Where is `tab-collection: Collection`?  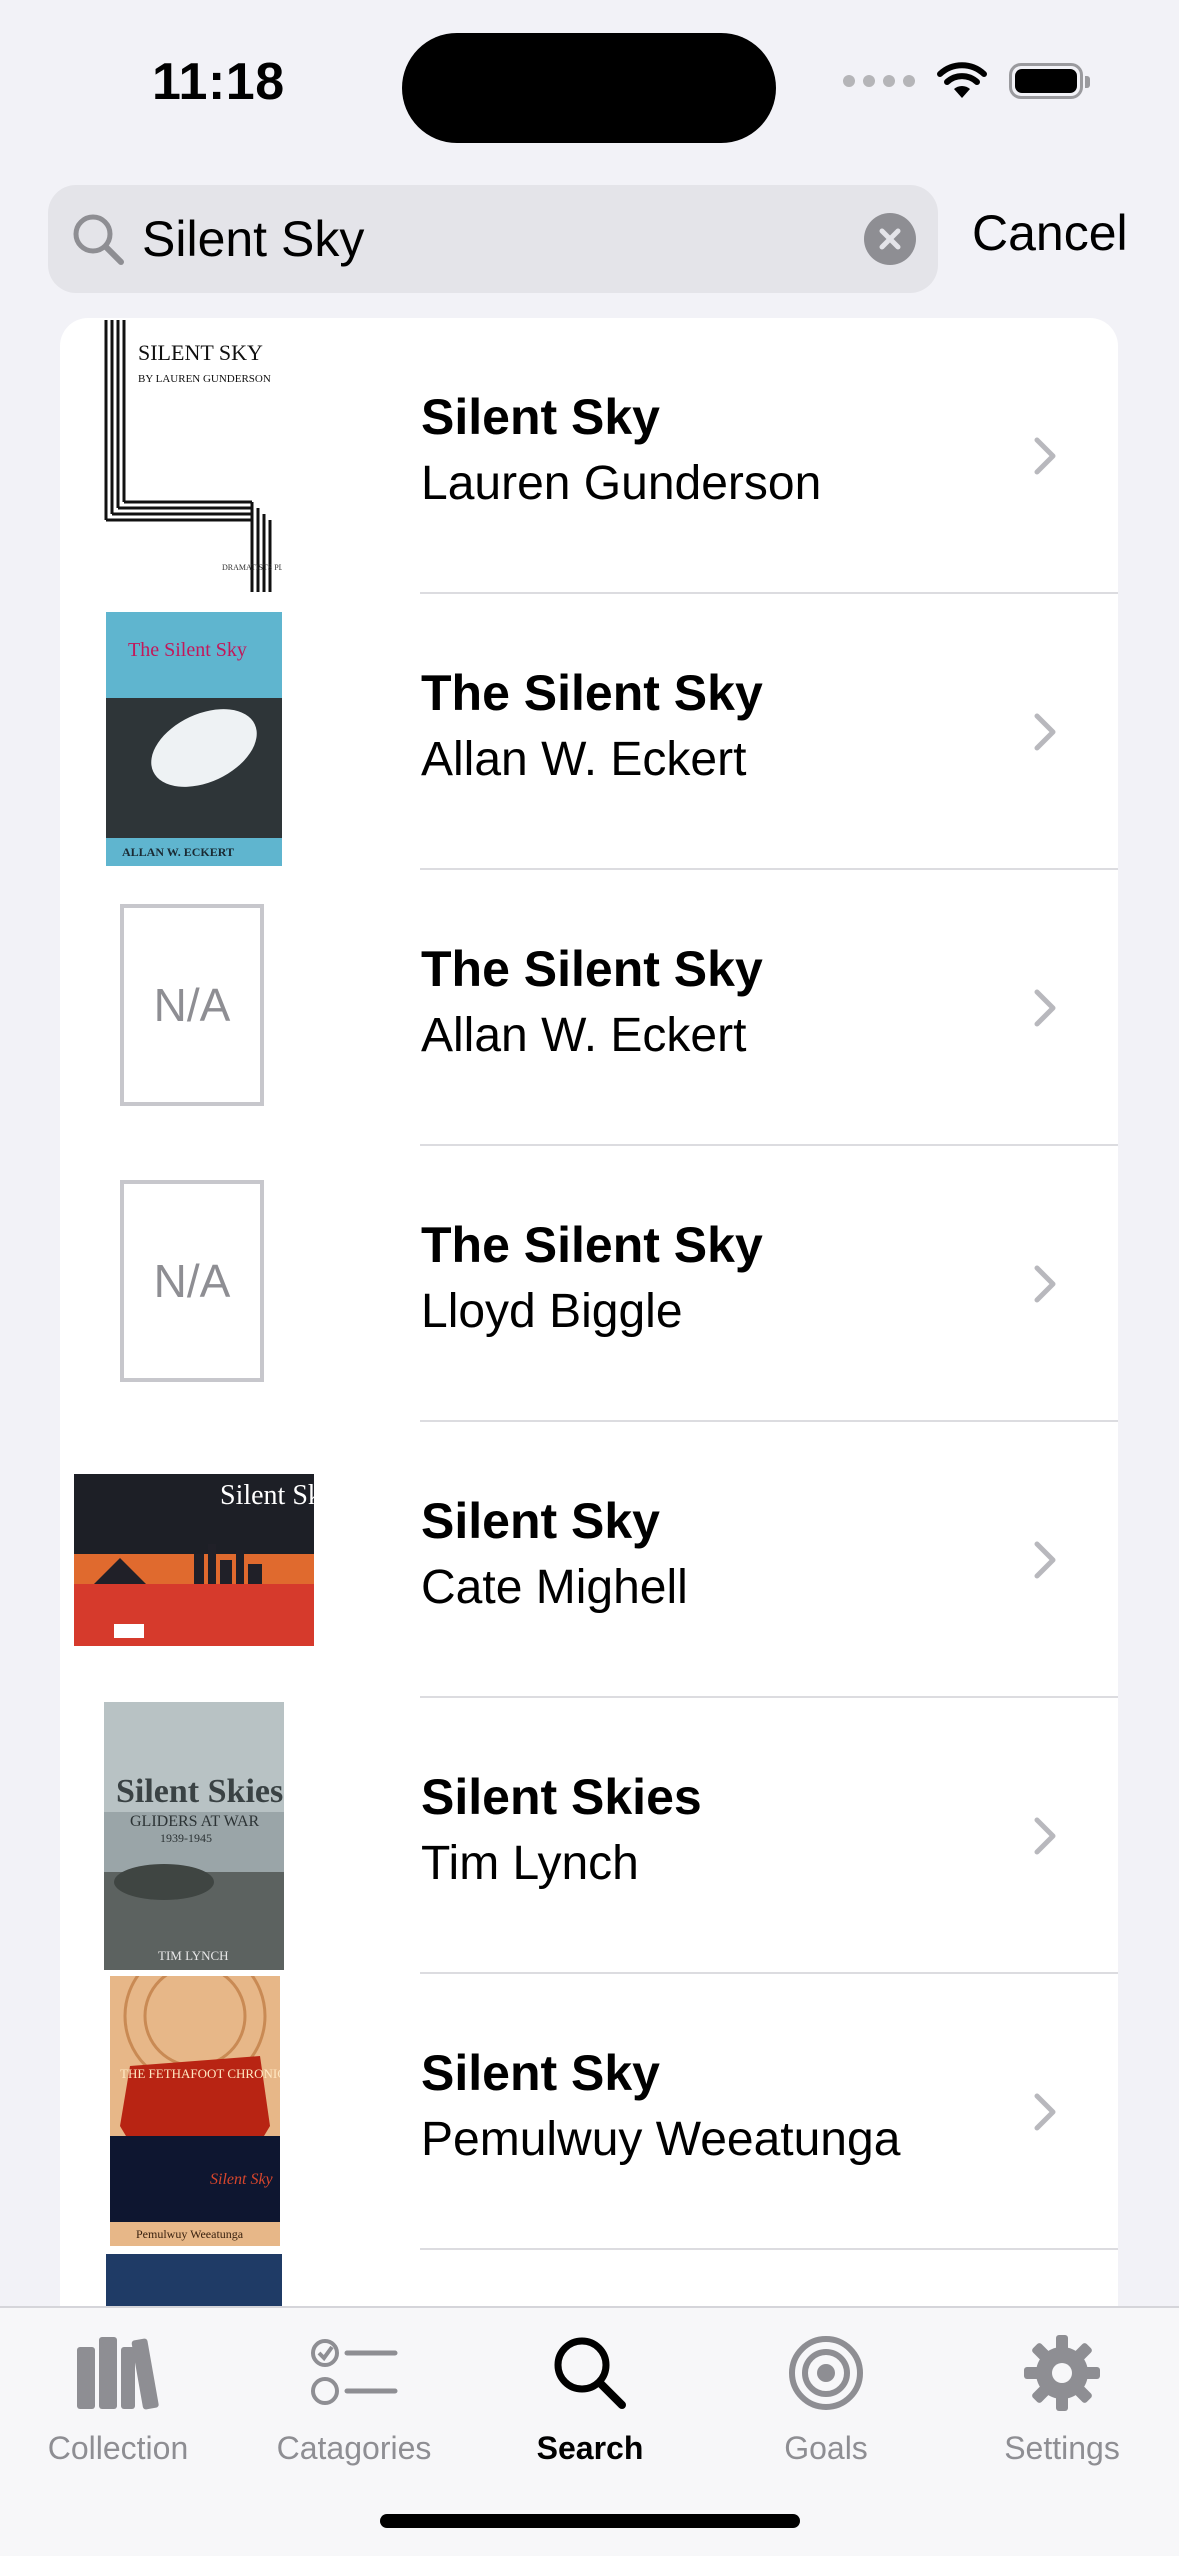
tab-collection: Collection is located at coordinates (118, 2397).